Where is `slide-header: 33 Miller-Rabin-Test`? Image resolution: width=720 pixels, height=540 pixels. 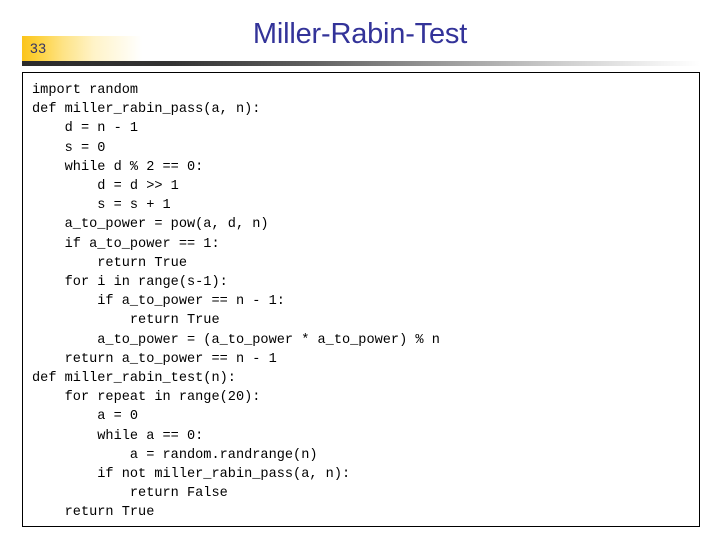 slide-header: 33 Miller-Rabin-Test is located at coordinates (360, 36).